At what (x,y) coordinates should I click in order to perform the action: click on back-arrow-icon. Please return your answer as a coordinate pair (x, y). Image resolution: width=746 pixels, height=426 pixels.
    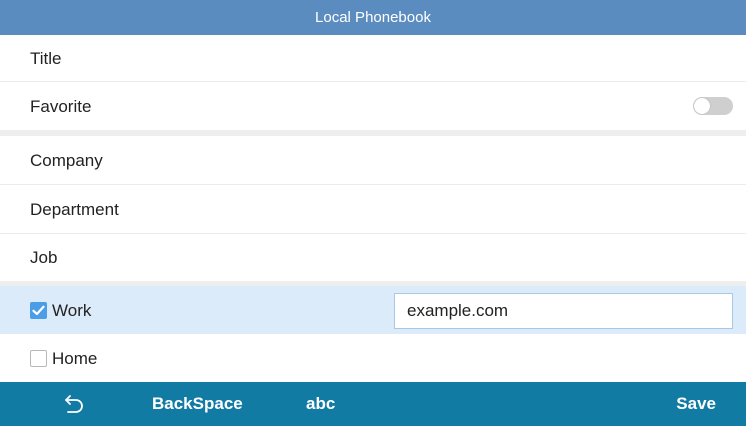
    Looking at the image, I should click on (74, 404).